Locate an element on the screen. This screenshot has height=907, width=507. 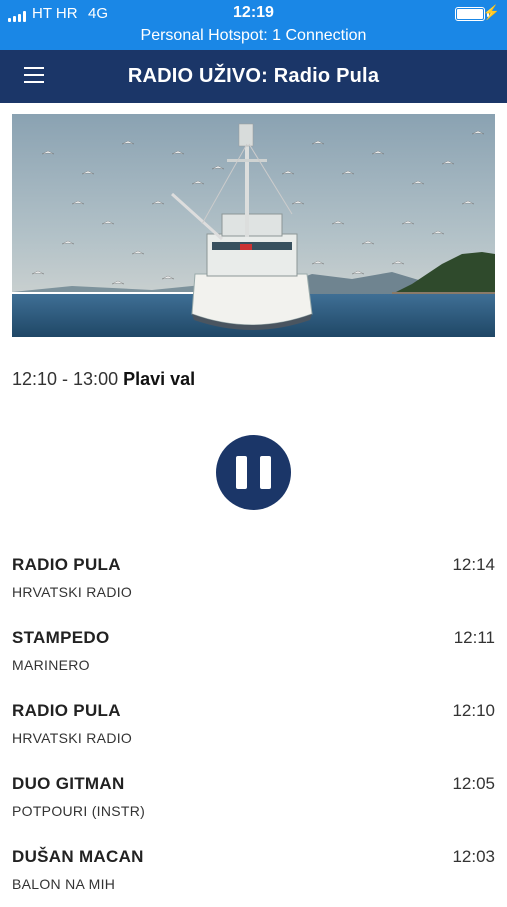
list-item: RADIO PULA HRVATSKI RADIO 12:14 is located at coordinates (253, 578).